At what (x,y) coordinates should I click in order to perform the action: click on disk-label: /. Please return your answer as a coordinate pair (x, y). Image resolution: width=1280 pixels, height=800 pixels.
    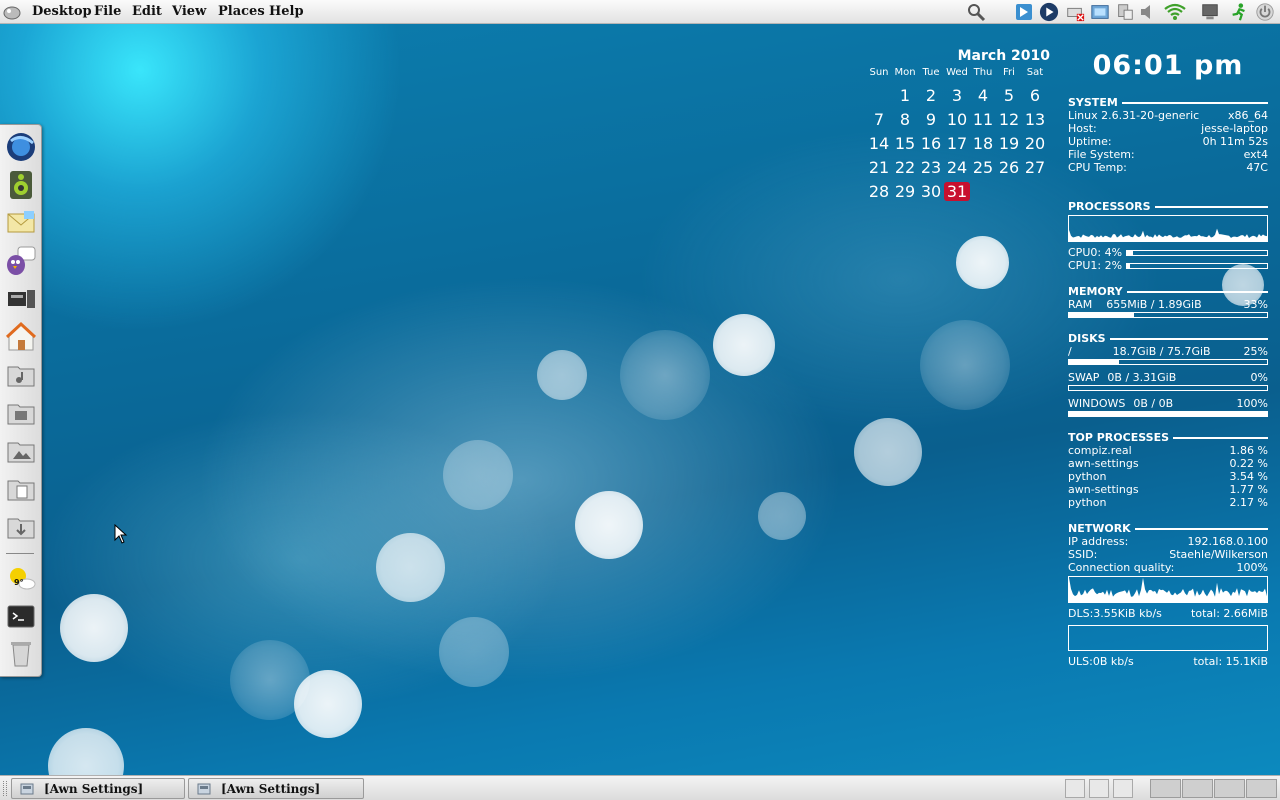
    Looking at the image, I should click on (1070, 351).